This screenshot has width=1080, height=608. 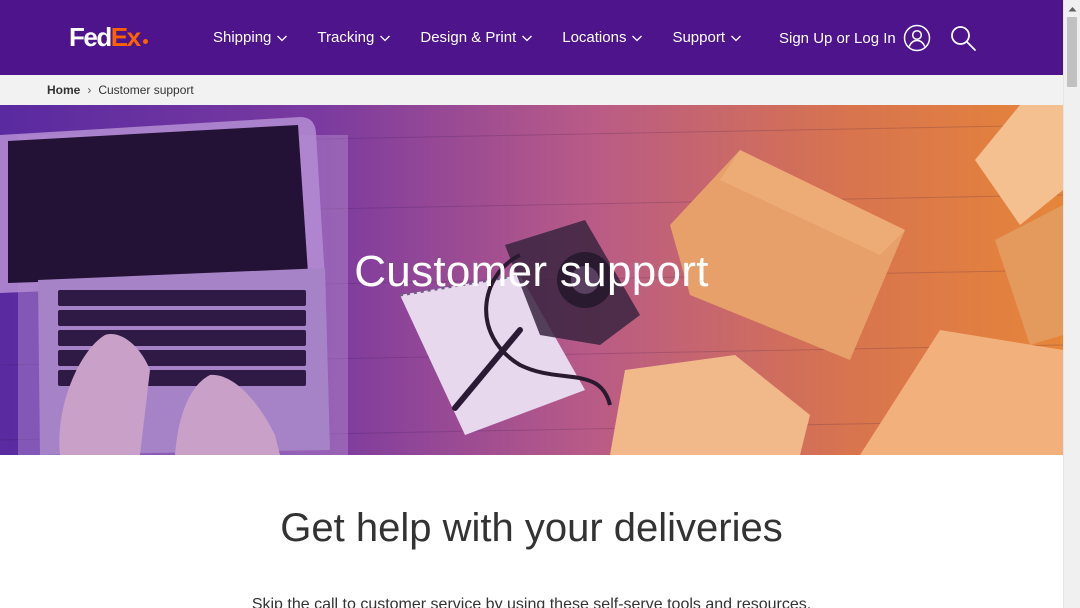 I want to click on user-icon, so click(x=916, y=38).